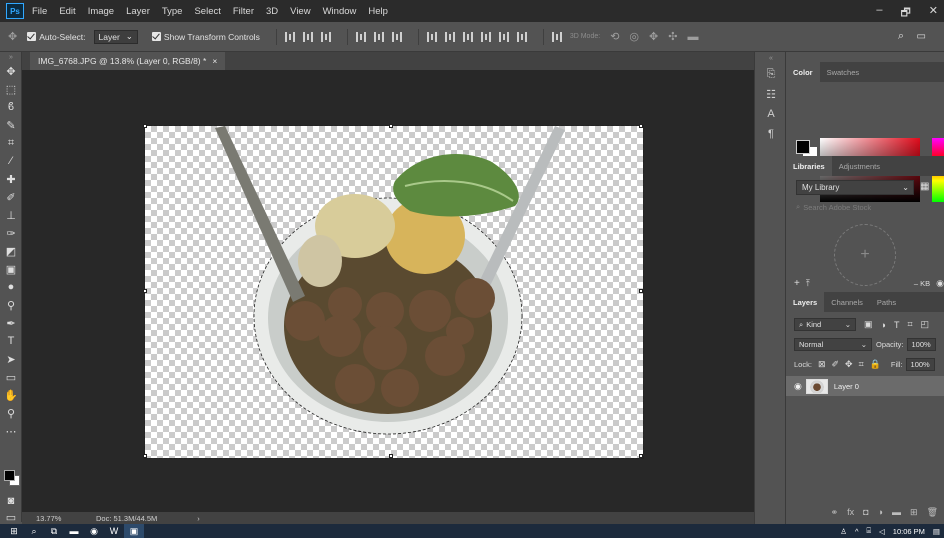 The image size is (944, 538). Describe the element at coordinates (897, 325) in the screenshot. I see `type-filter-icon: T` at that location.